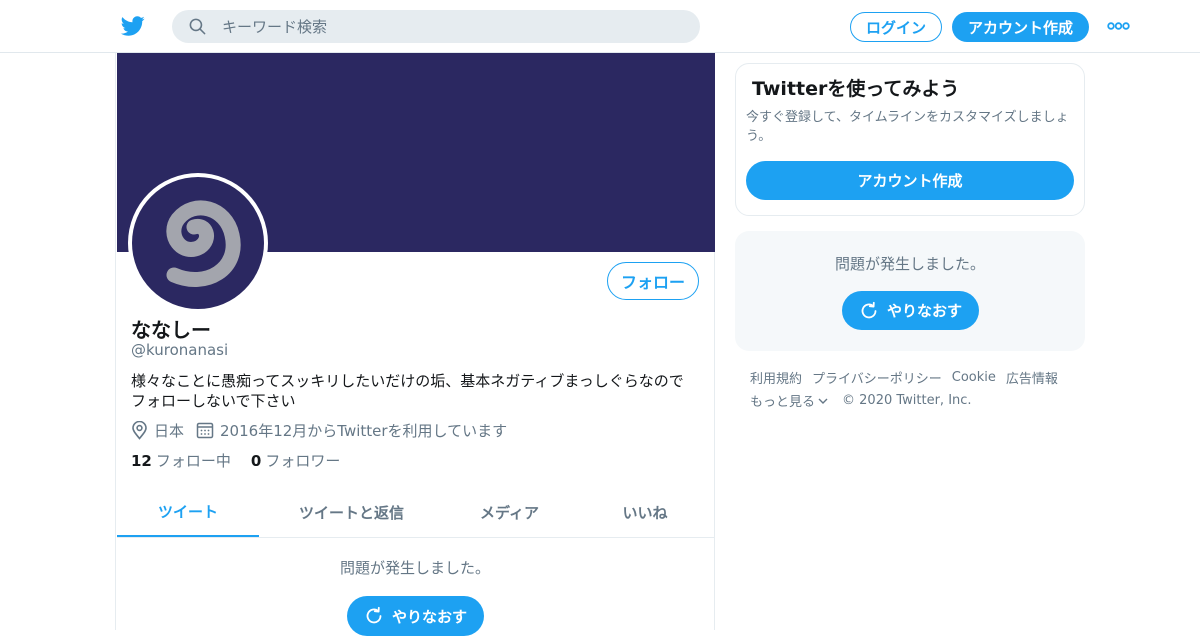 The width and height of the screenshot is (1200, 636). Describe the element at coordinates (171, 330) in the screenshot. I see `display-name: ななしー` at that location.